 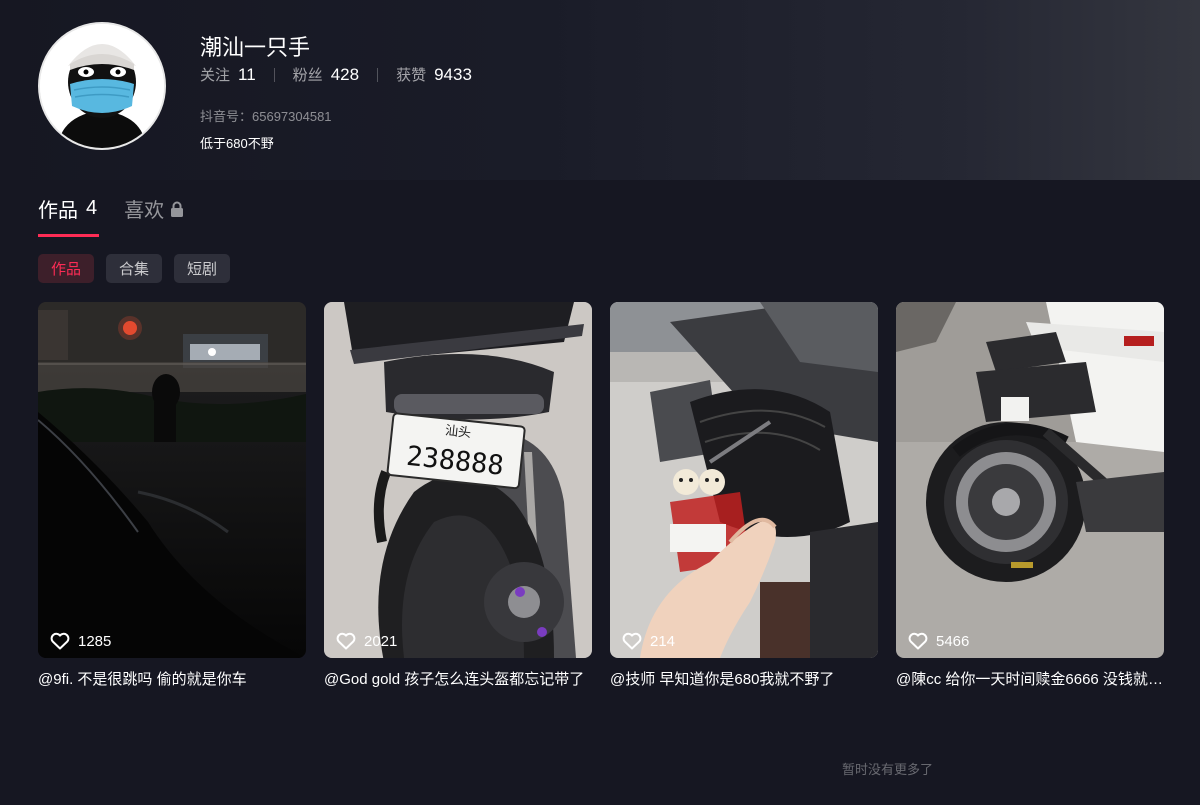 What do you see at coordinates (648, 641) in the screenshot?
I see `video-likes: 214` at bounding box center [648, 641].